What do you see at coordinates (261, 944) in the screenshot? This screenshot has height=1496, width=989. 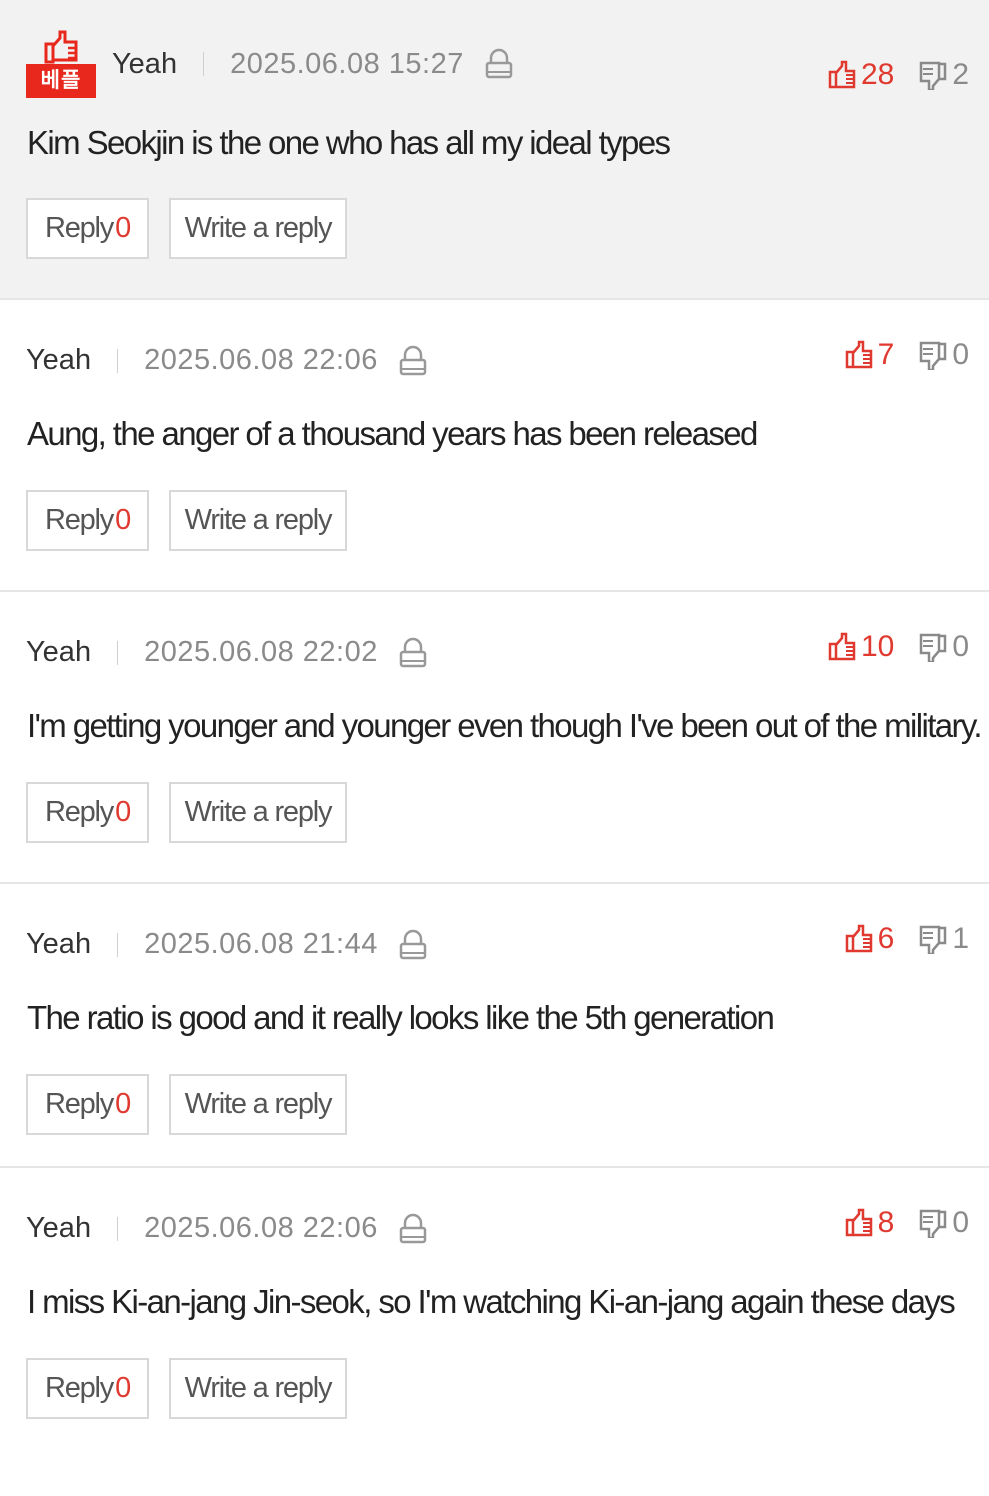 I see `comment-date: 2025.06.08 21:44` at bounding box center [261, 944].